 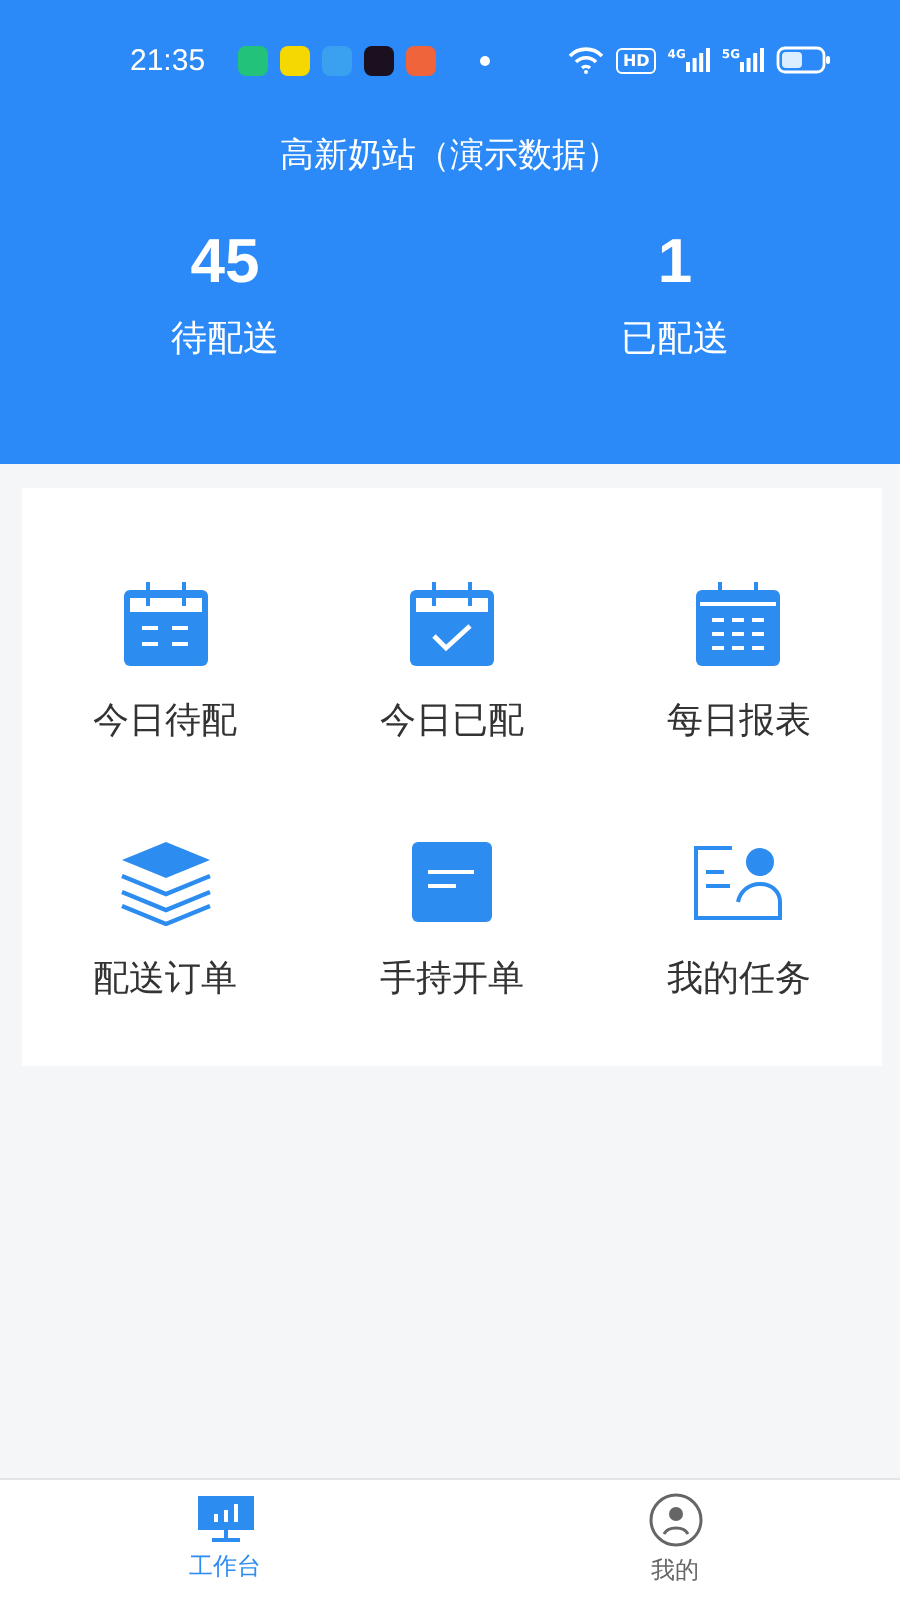 I want to click on status-time: 21:35, so click(x=168, y=60).